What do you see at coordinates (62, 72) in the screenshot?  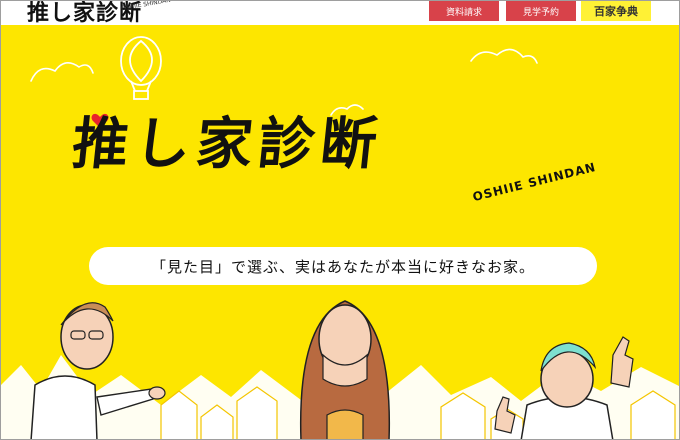 I see `cloud-left` at bounding box center [62, 72].